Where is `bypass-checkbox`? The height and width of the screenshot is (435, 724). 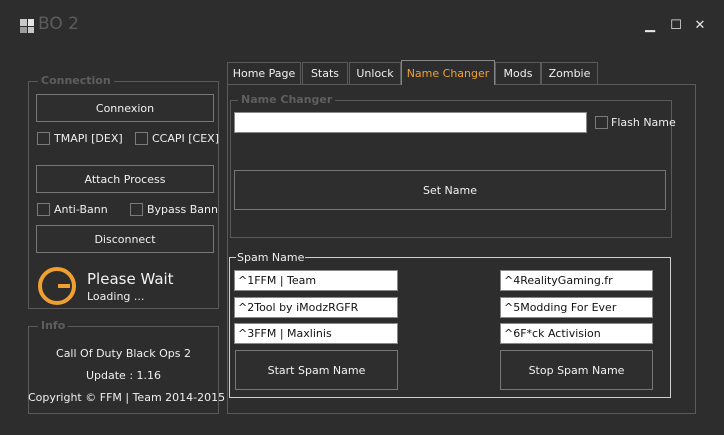
bypass-checkbox is located at coordinates (136, 209).